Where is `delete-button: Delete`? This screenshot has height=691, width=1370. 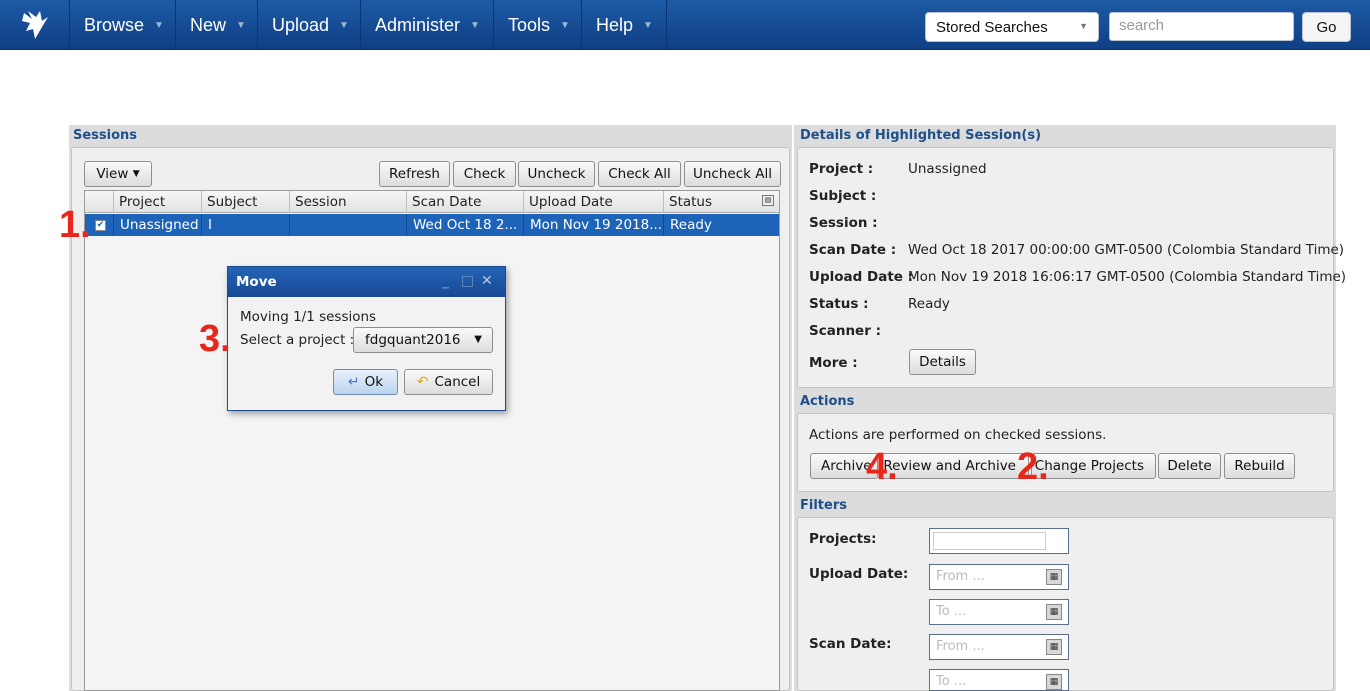
delete-button: Delete is located at coordinates (1189, 466).